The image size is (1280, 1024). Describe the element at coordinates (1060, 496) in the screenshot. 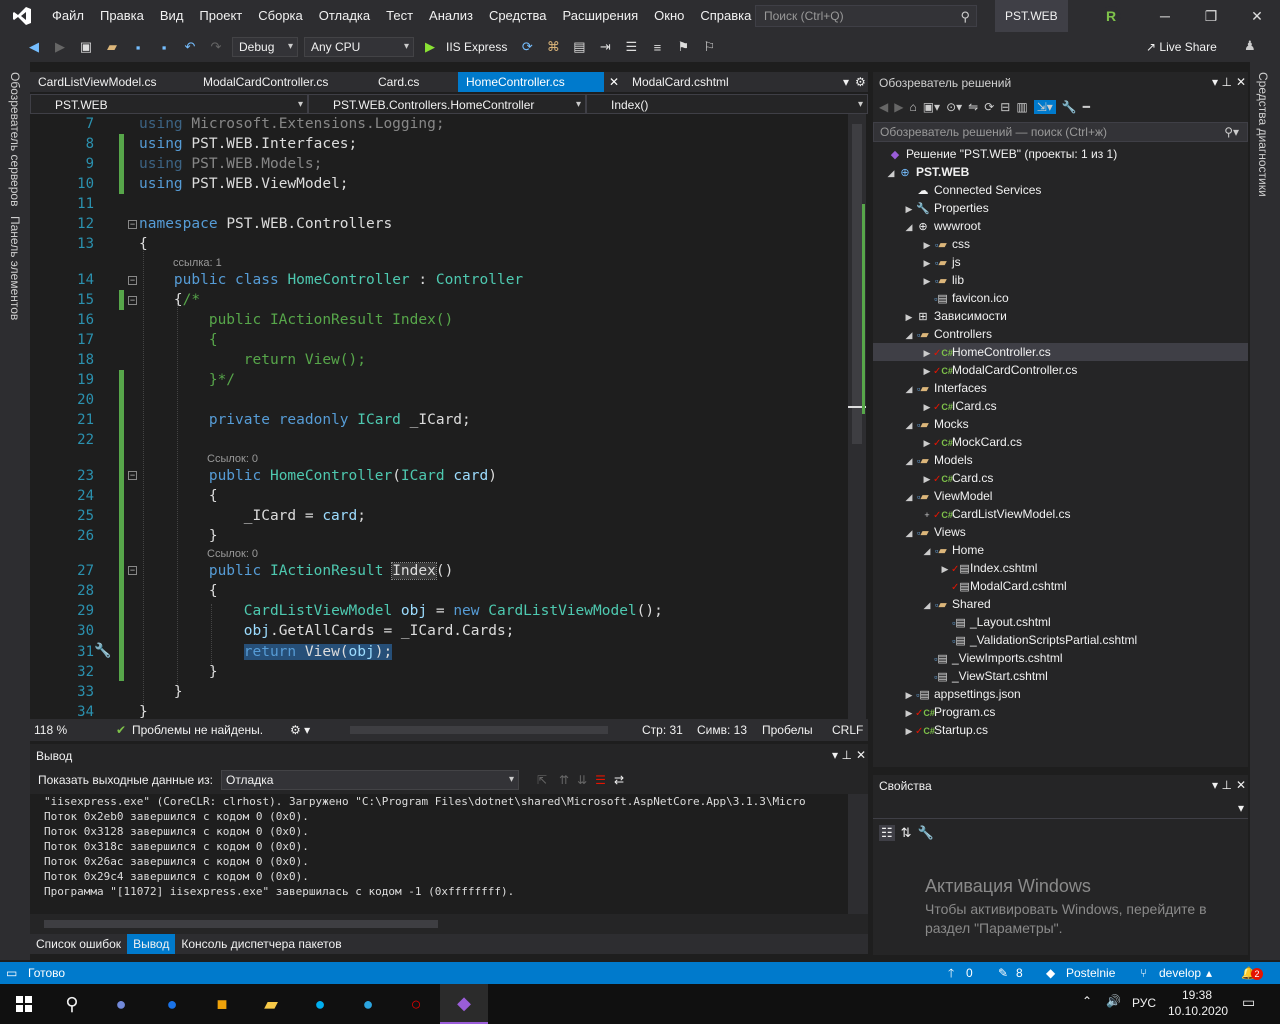

I see `solution-tree-node: ◢ ▫▰ ViewModel` at that location.